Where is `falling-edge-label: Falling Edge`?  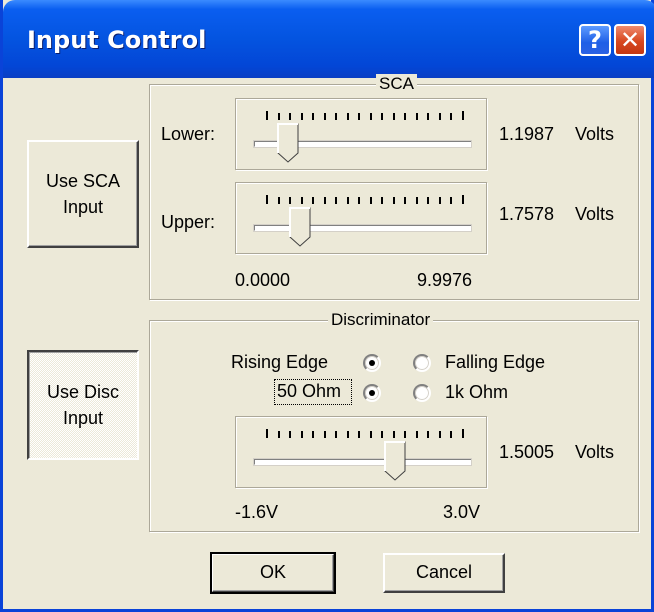 falling-edge-label: Falling Edge is located at coordinates (495, 362).